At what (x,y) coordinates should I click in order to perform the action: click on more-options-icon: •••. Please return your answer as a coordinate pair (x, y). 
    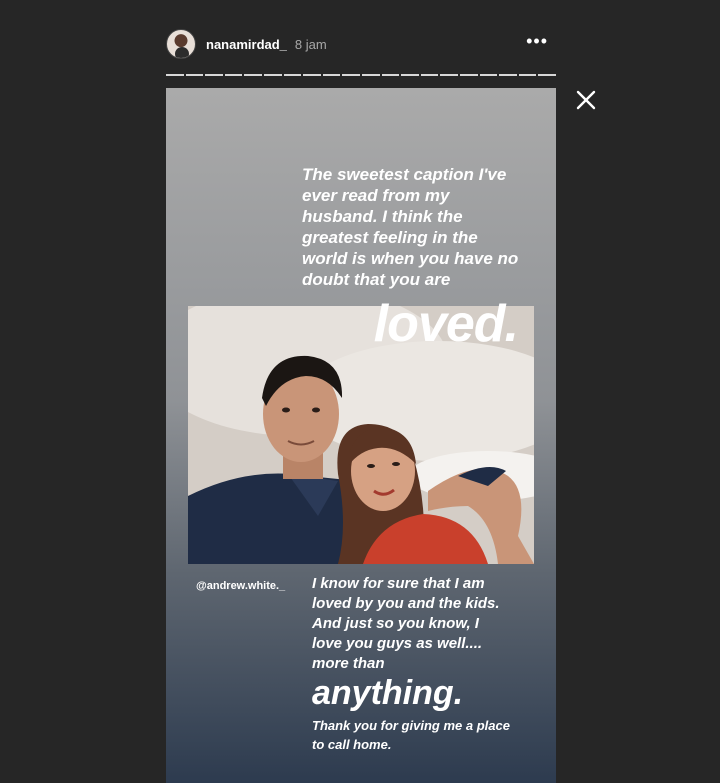
    Looking at the image, I should click on (537, 44).